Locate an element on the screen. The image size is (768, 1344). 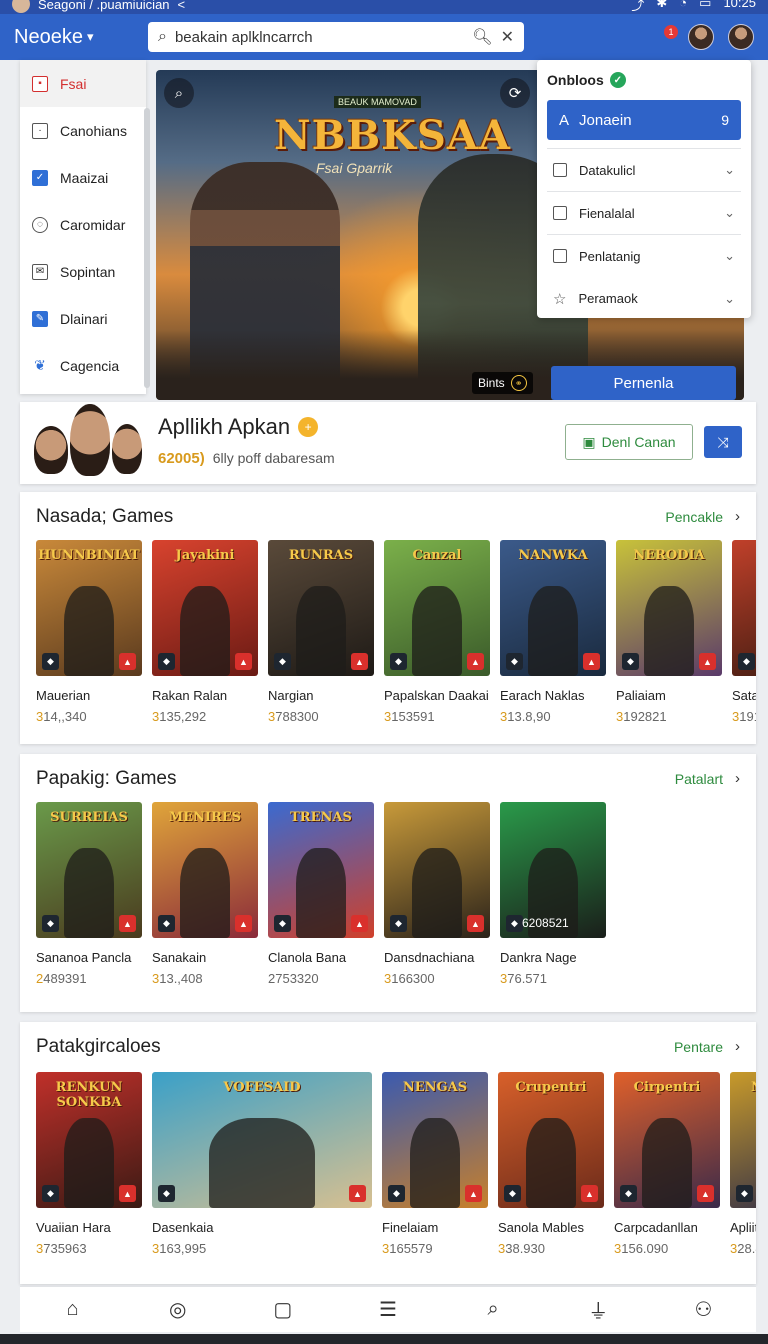
menu-icon: ☰ is located at coordinates (388, 1310).